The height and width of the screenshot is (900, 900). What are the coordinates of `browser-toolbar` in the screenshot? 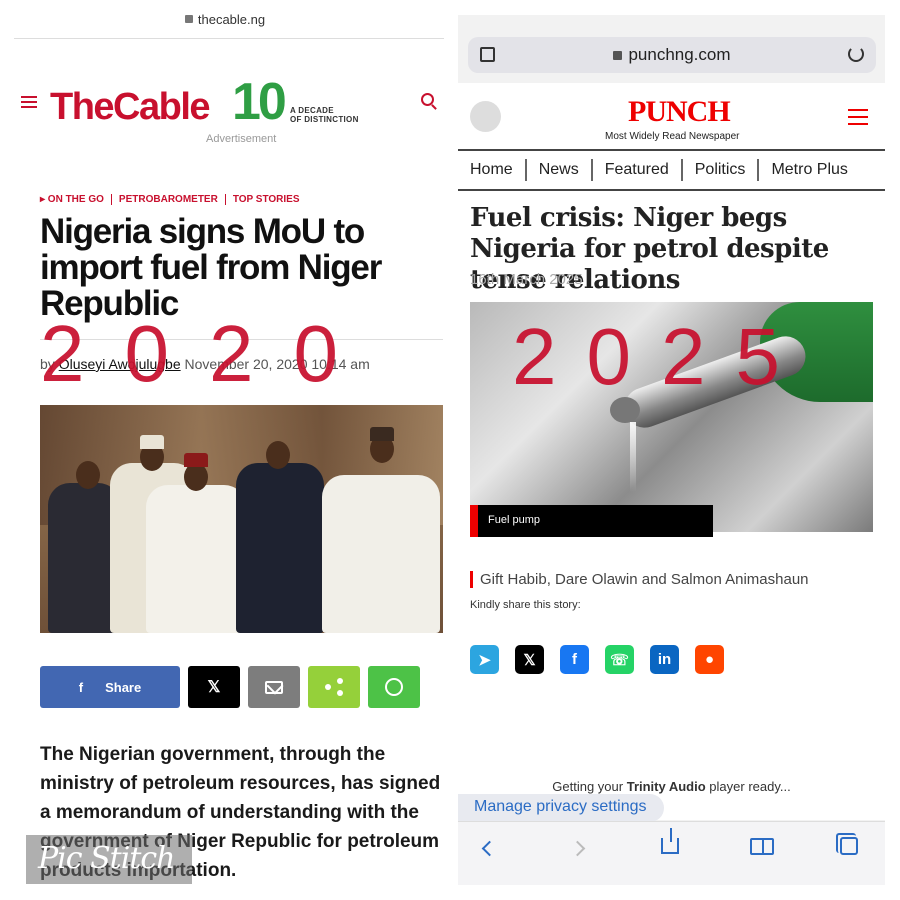 It's located at (671, 853).